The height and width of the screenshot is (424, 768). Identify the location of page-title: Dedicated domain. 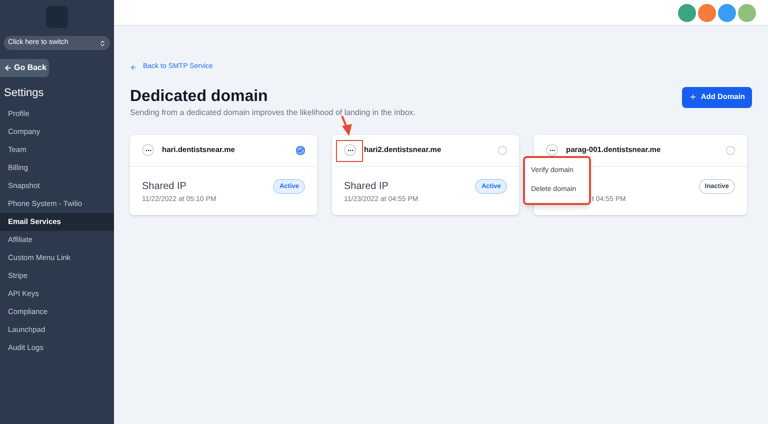
(199, 96).